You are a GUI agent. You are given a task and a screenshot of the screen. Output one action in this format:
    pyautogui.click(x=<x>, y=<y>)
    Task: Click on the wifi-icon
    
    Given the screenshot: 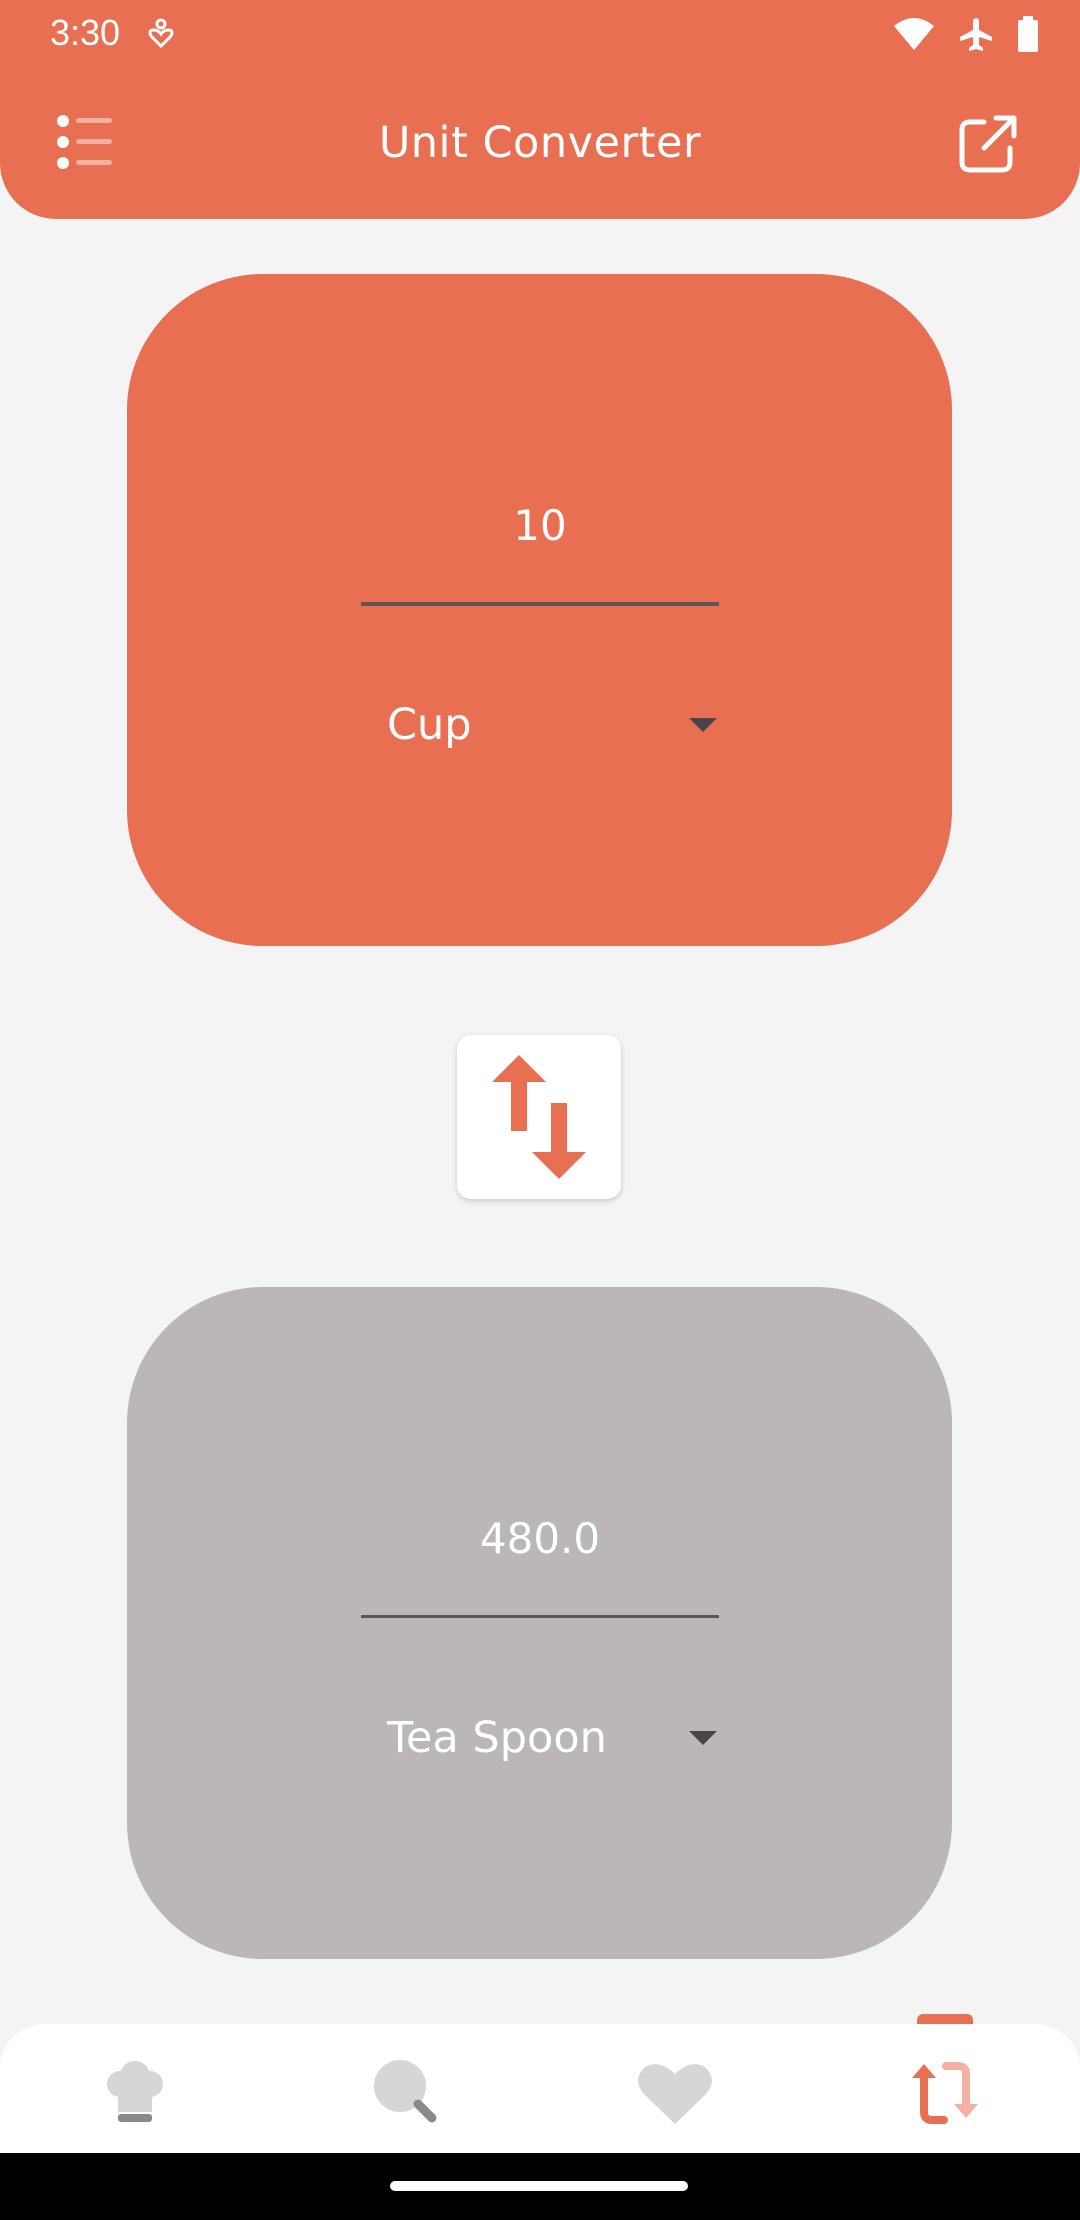 What is the action you would take?
    pyautogui.click(x=914, y=34)
    